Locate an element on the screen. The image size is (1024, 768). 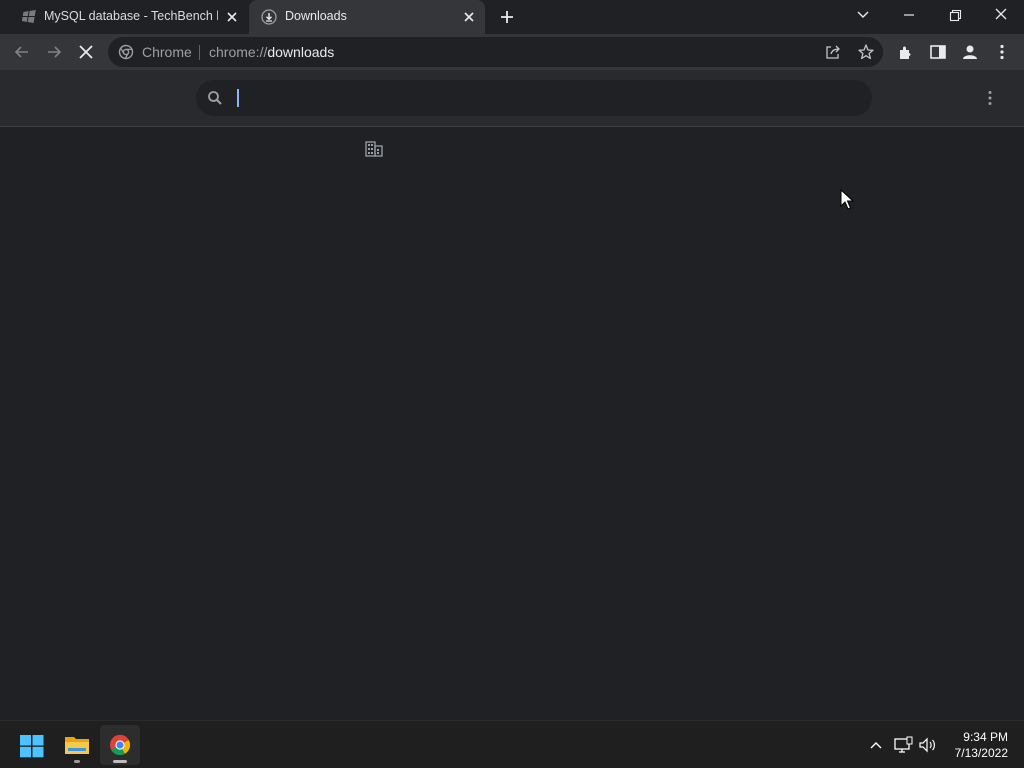
stop-loading-icon is located at coordinates (86, 52).